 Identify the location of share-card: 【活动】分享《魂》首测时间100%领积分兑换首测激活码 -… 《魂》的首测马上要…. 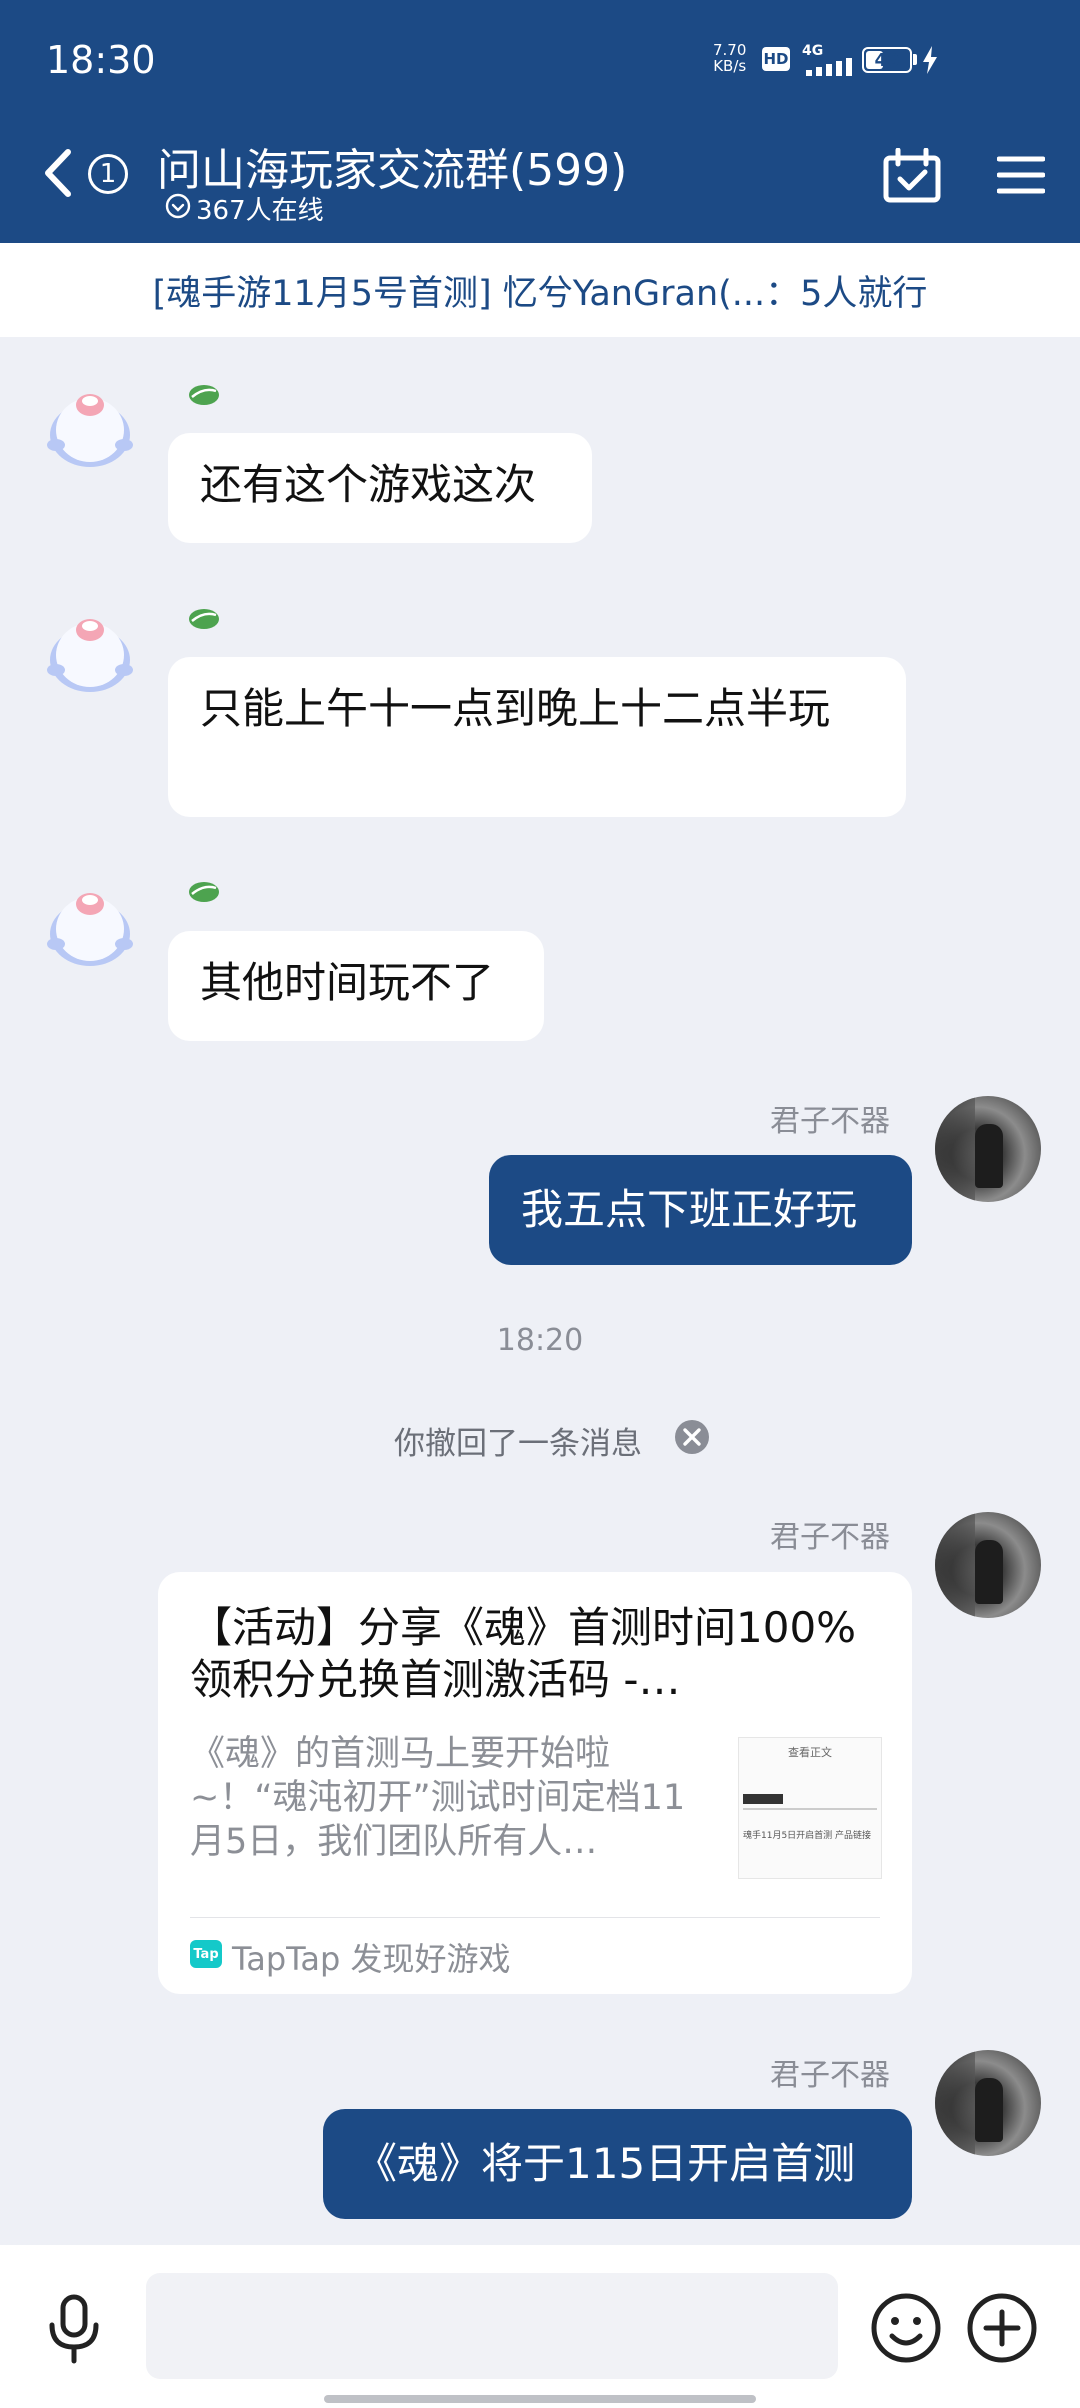
(535, 1783).